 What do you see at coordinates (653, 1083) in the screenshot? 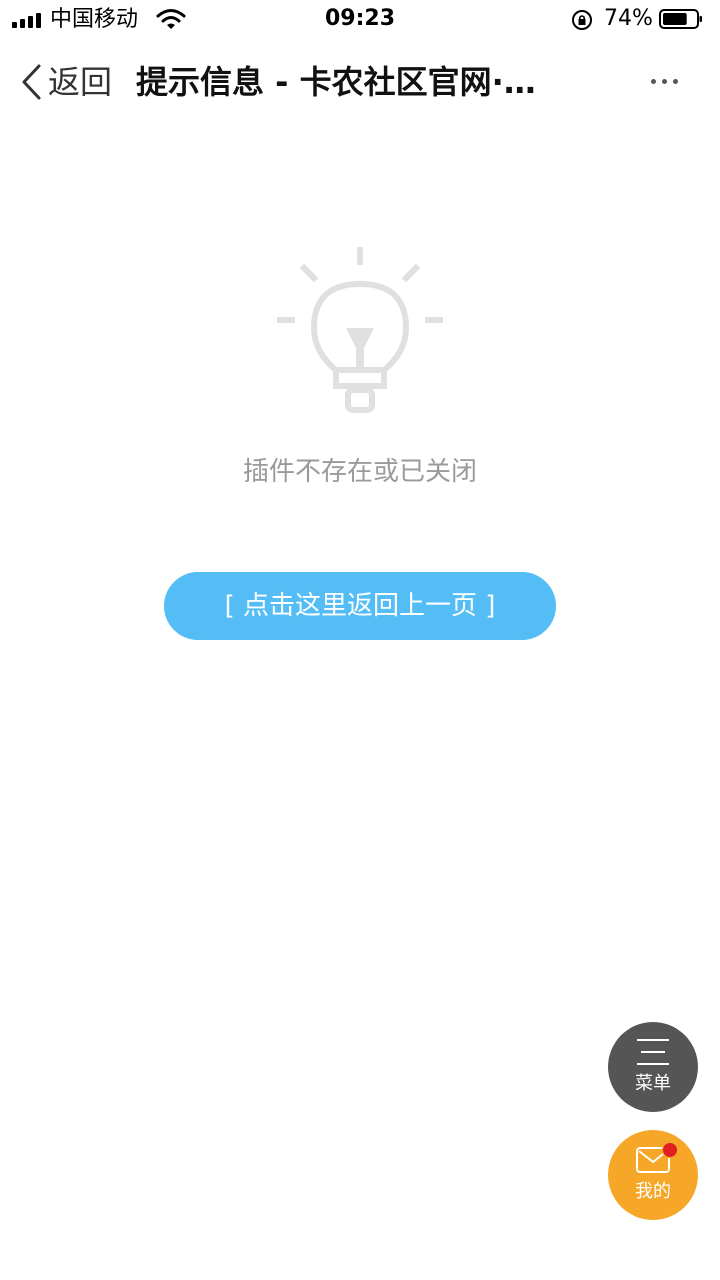
I see `menu-label: 菜单` at bounding box center [653, 1083].